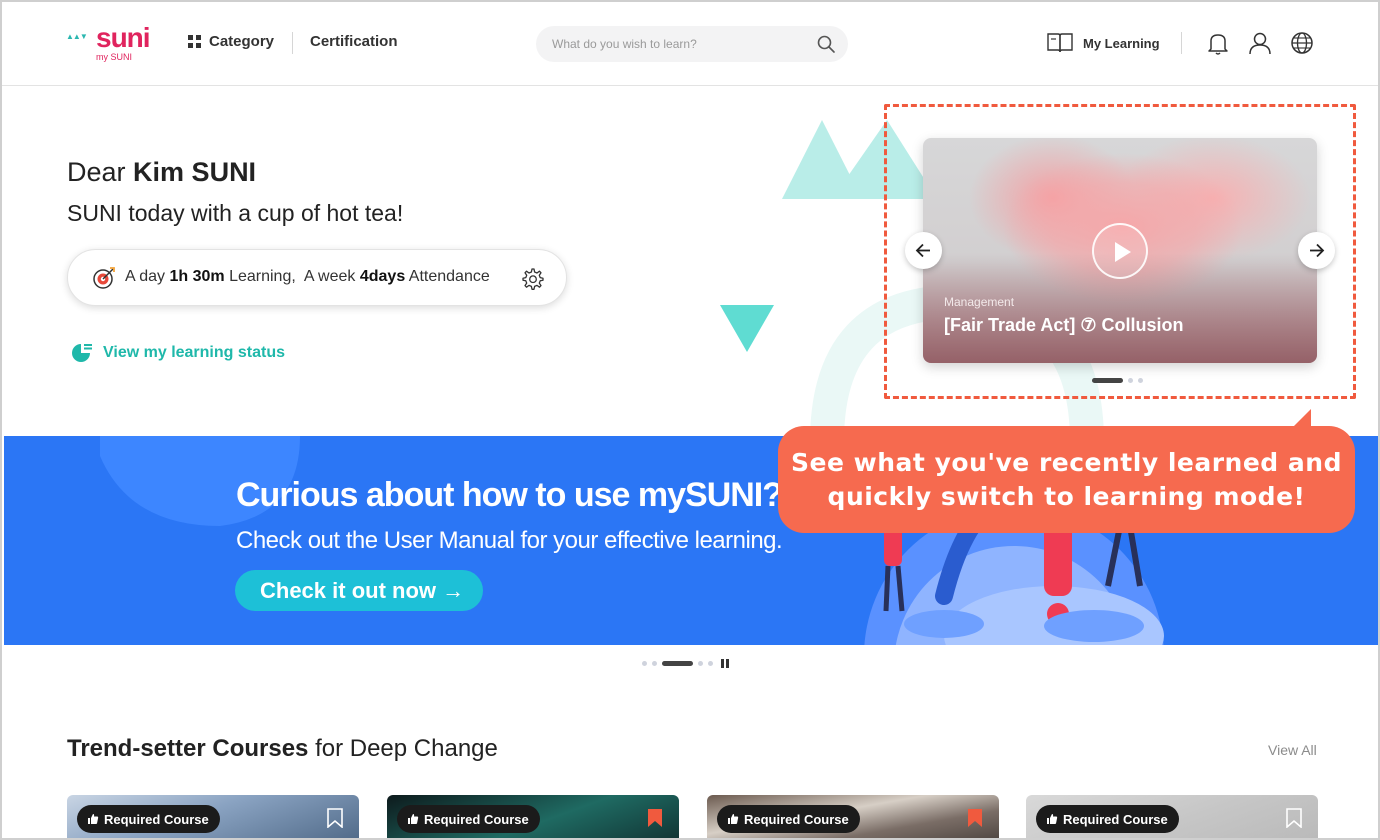 This screenshot has height=840, width=1380. I want to click on pause-icon, so click(725, 663).